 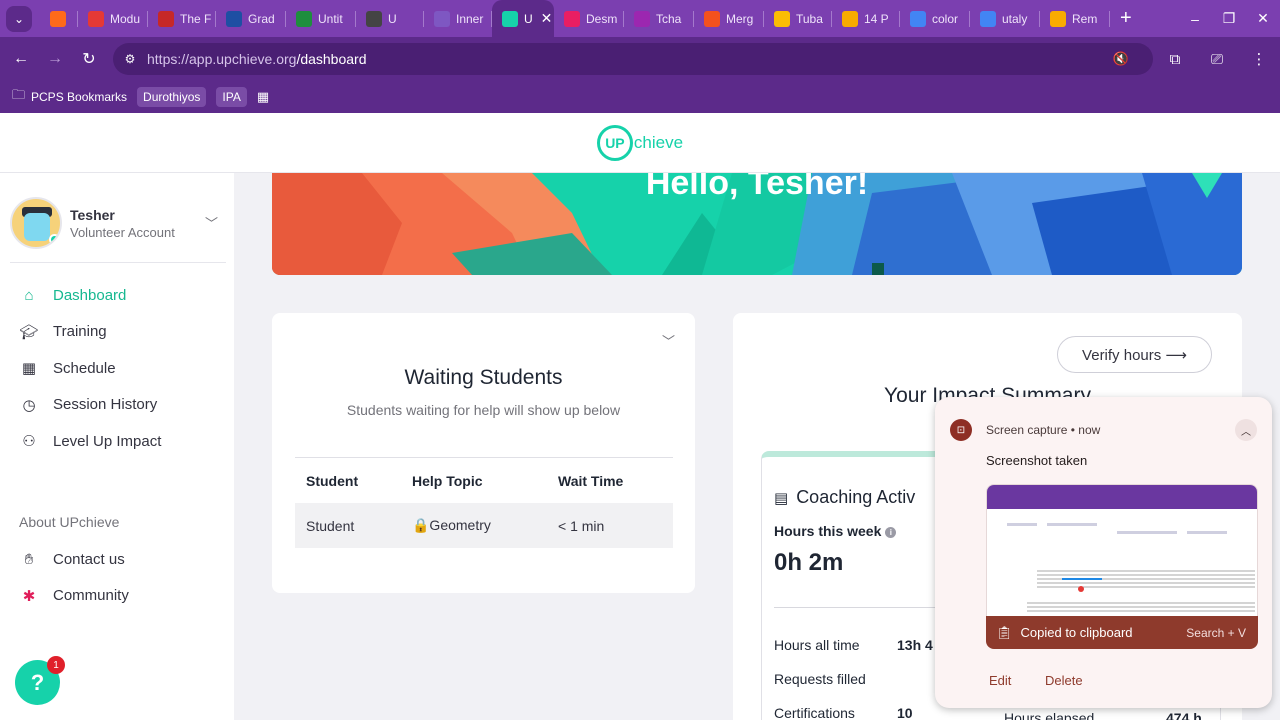 What do you see at coordinates (1064, 680) in the screenshot?
I see `delete-button: Delete` at bounding box center [1064, 680].